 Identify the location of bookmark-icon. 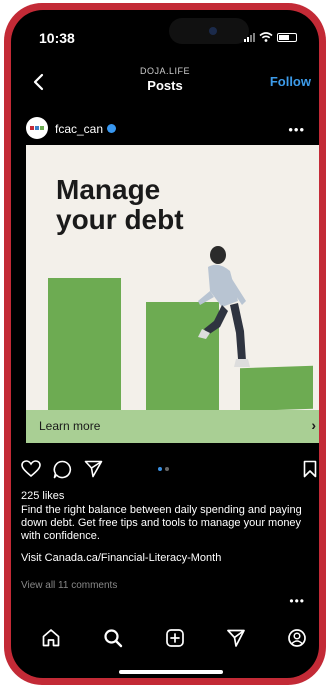
(310, 469).